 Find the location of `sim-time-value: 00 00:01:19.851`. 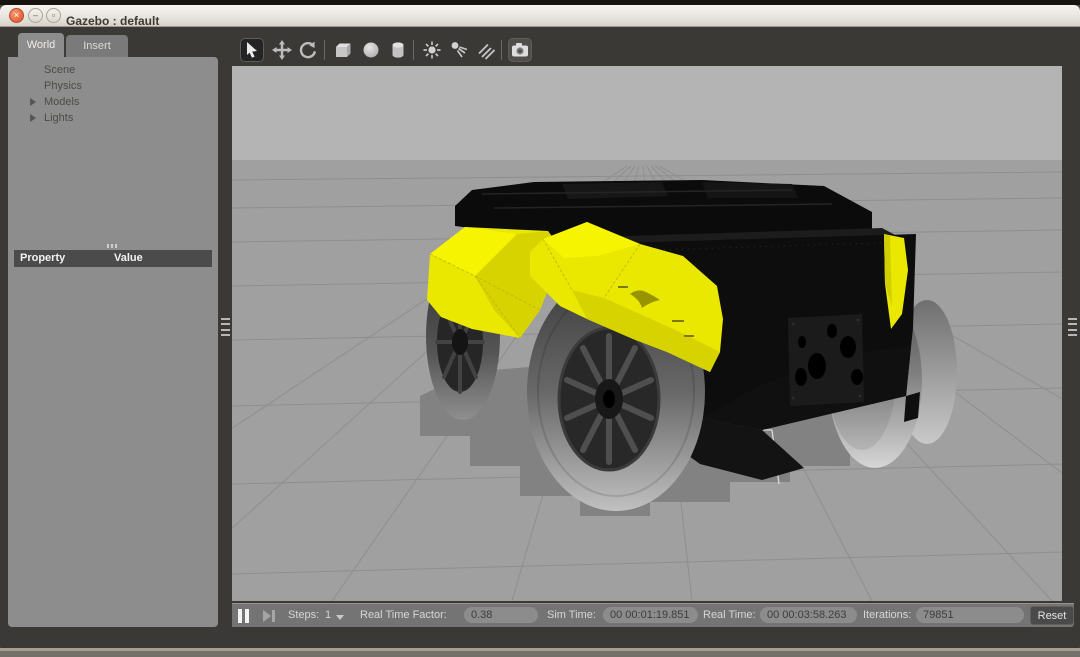

sim-time-value: 00 00:01:19.851 is located at coordinates (650, 615).